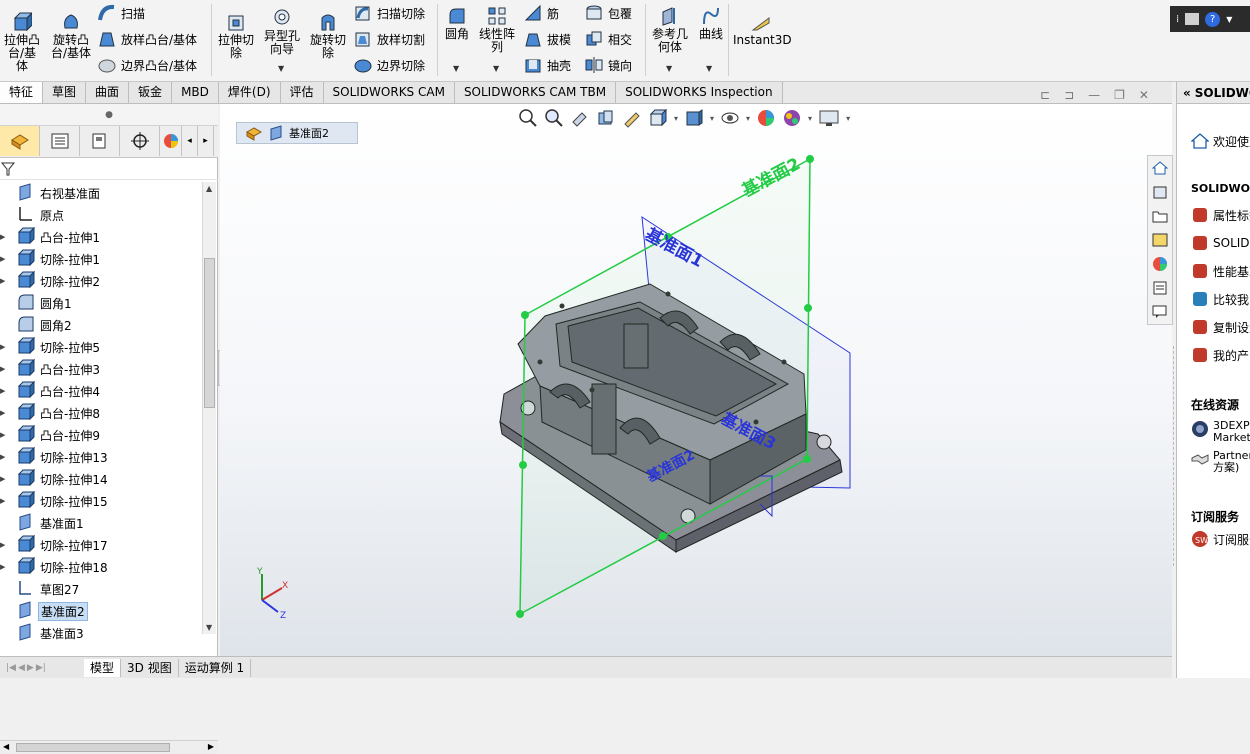  Describe the element at coordinates (1160, 240) in the screenshot. I see `view-palette-icon` at that location.